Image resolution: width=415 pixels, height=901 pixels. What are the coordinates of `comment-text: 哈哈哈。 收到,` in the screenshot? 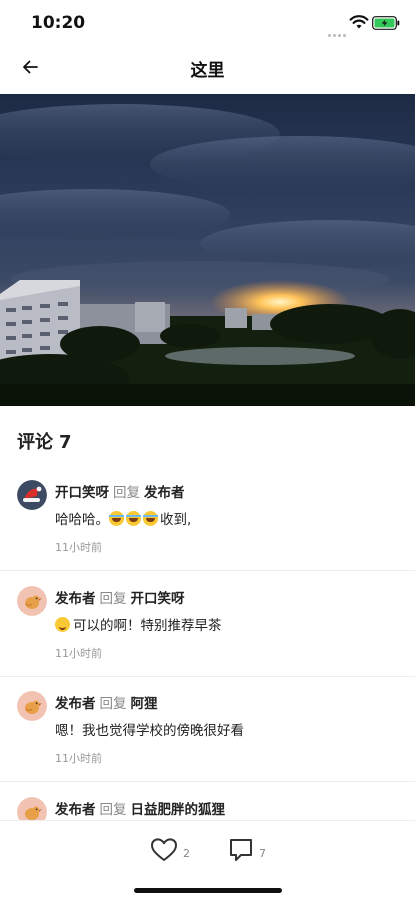 It's located at (123, 518).